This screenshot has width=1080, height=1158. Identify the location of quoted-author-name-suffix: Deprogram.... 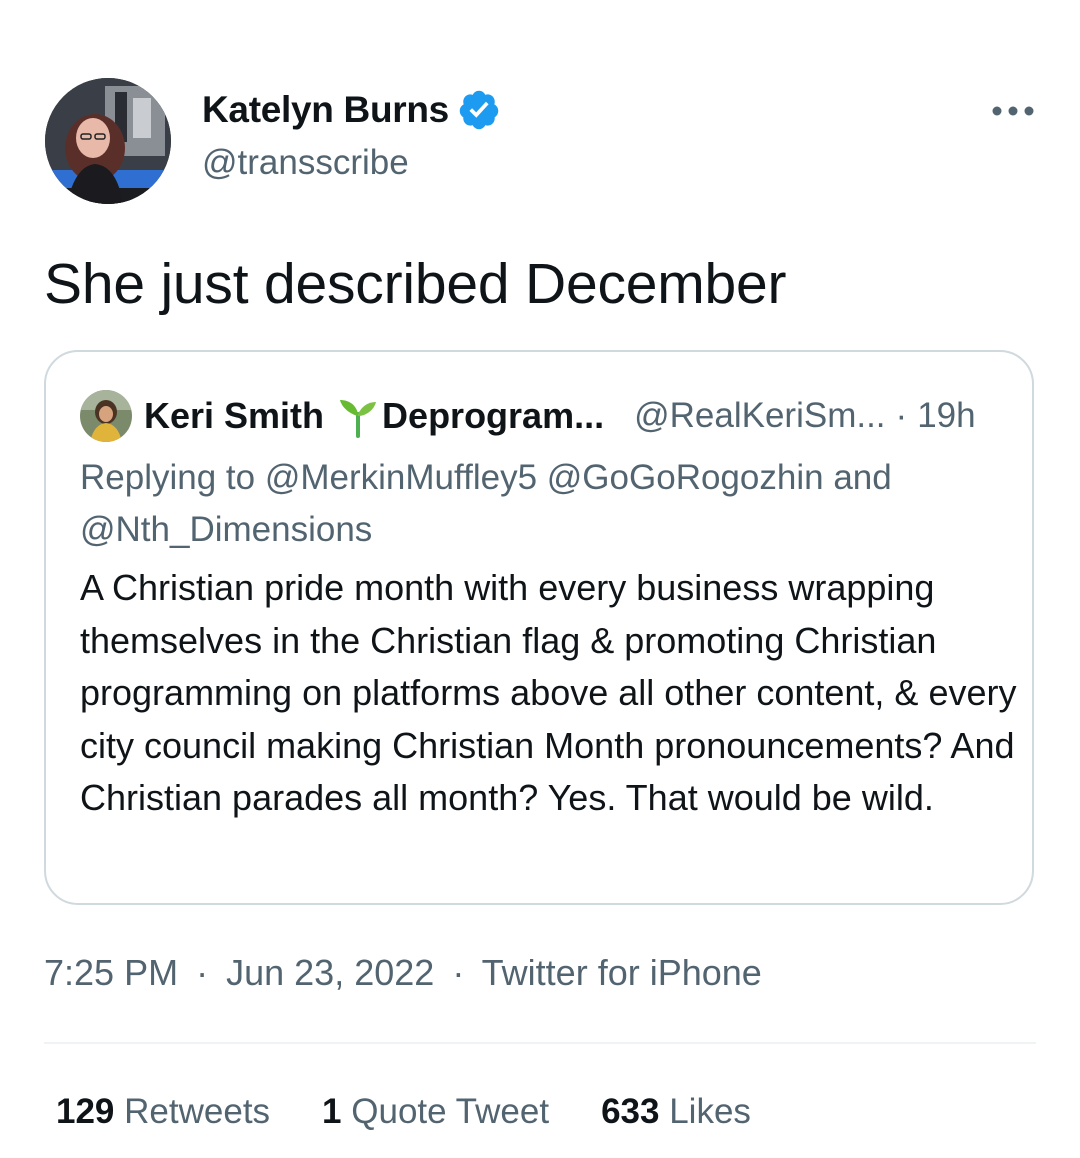
(493, 415).